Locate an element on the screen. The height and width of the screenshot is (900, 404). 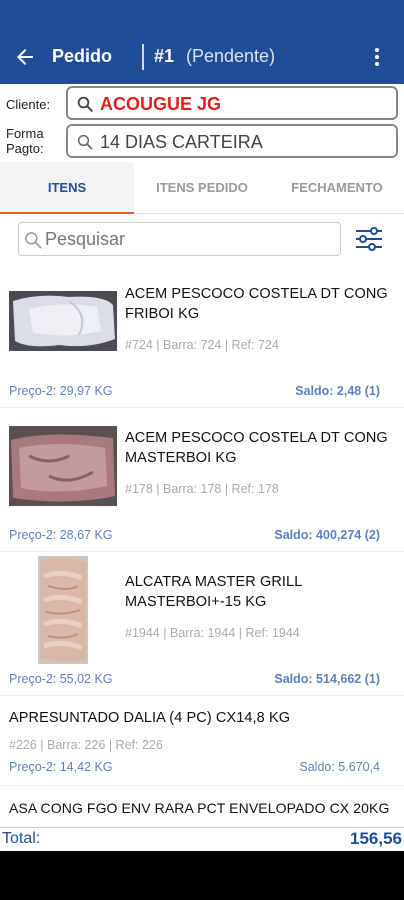
product-codes: #226 | Barra: 226 | Ref: 226 is located at coordinates (86, 745).